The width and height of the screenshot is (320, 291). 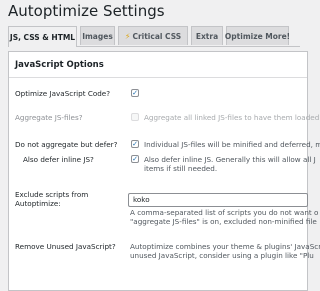 What do you see at coordinates (127, 36) in the screenshot?
I see `lightning-bolt-icon: ⚡` at bounding box center [127, 36].